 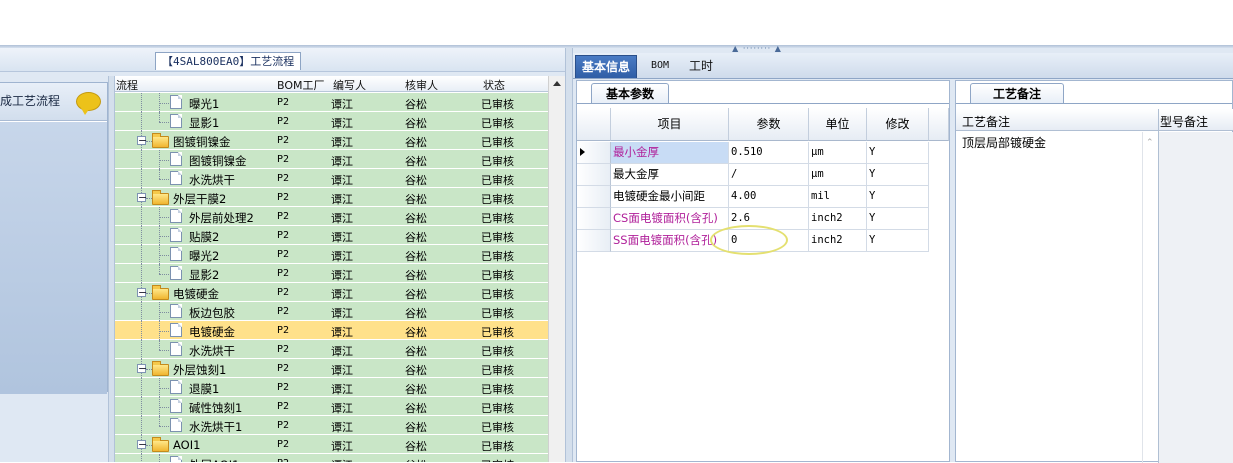 I want to click on left-splitter, so click(x=111, y=269).